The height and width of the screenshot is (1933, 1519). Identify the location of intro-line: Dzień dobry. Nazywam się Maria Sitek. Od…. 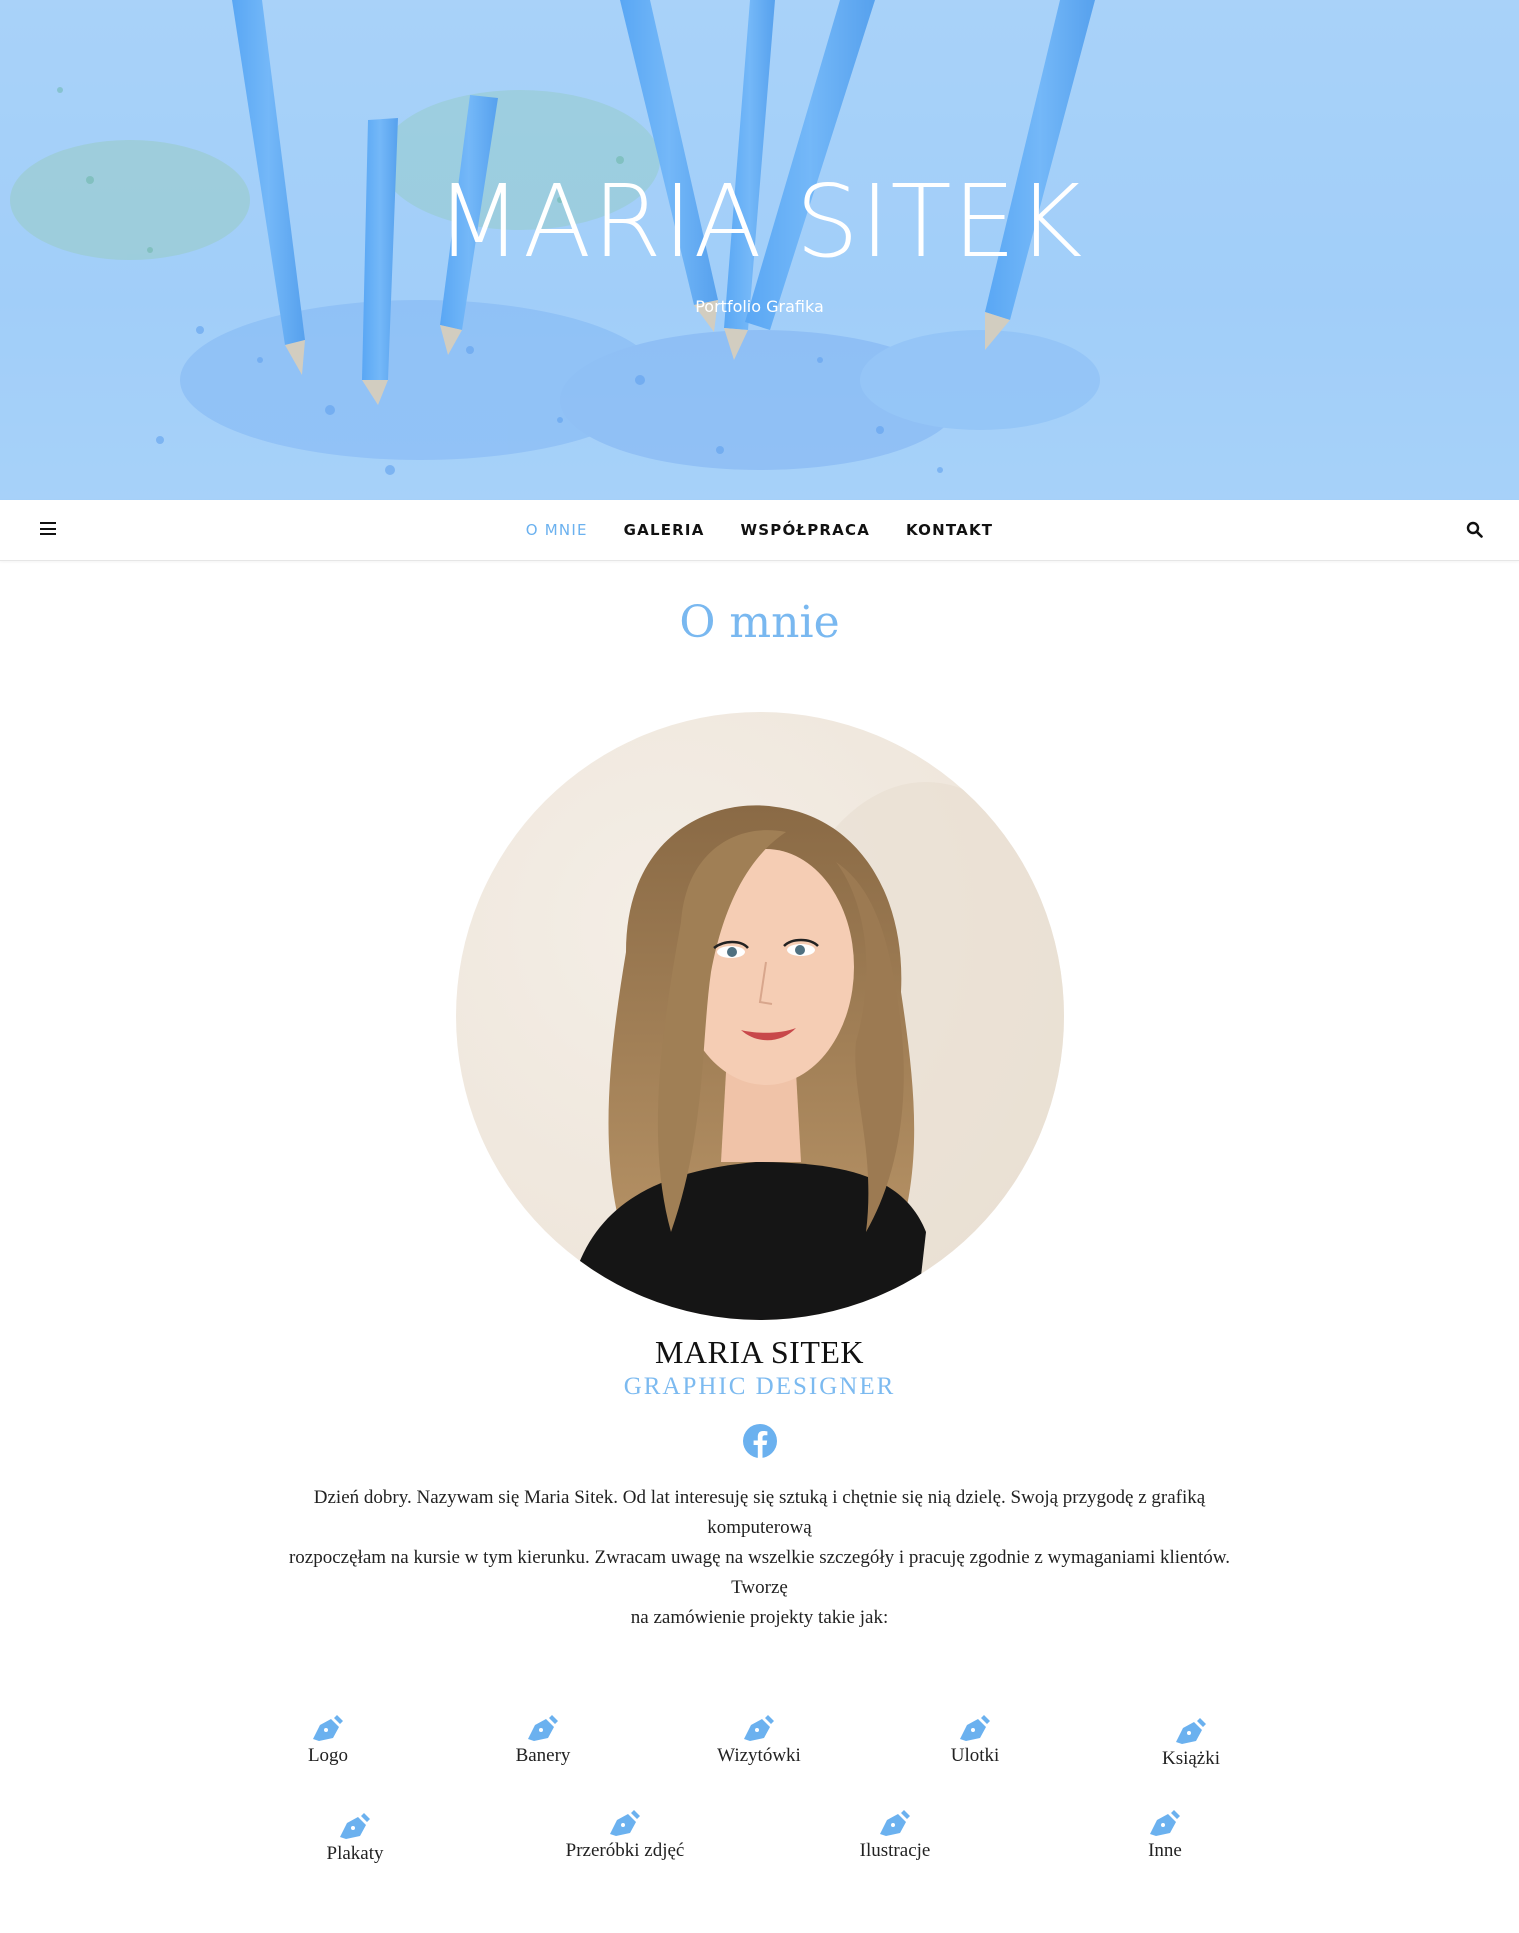
(759, 1512).